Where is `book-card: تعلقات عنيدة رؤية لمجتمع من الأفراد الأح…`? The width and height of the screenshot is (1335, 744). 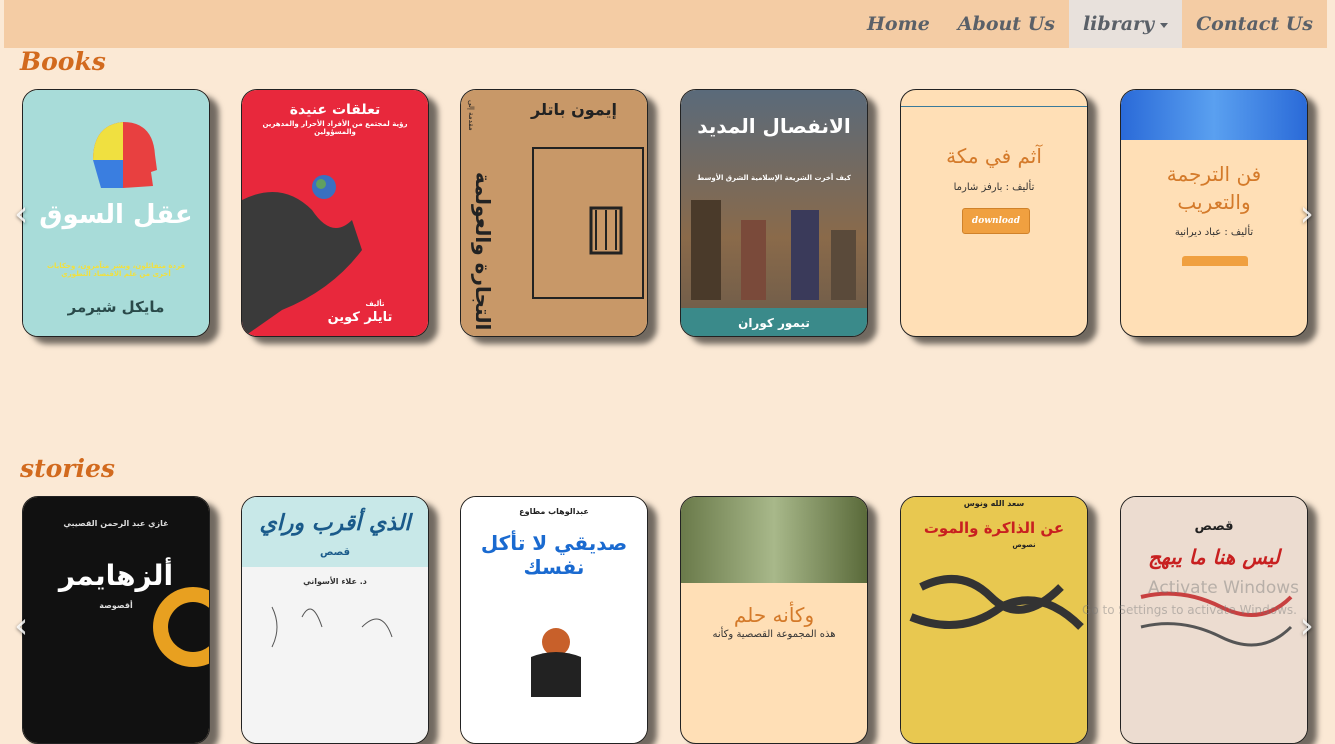
book-card: تعلقات عنيدة رؤية لمجتمع من الأفراد الأح… is located at coordinates (335, 213).